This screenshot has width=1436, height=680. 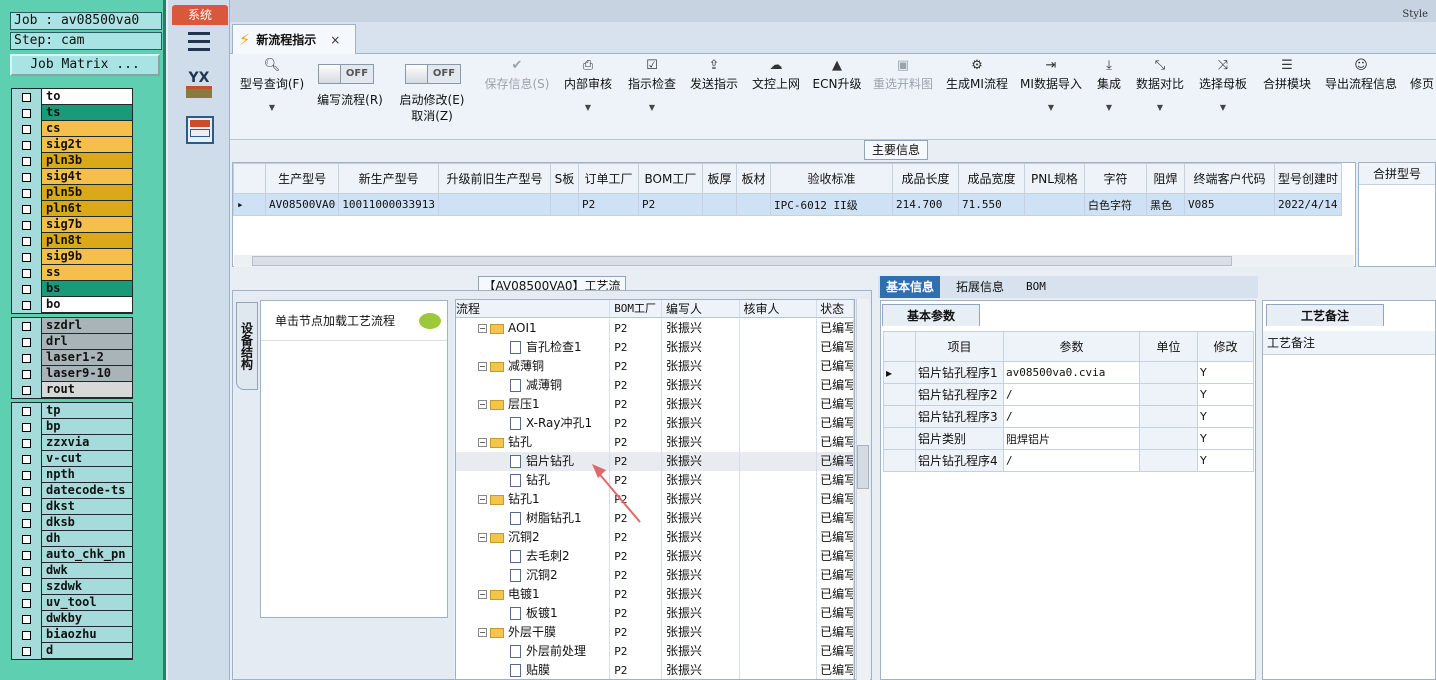 I want to click on check-button: ☑ 指示检查 ▼, so click(x=652, y=85).